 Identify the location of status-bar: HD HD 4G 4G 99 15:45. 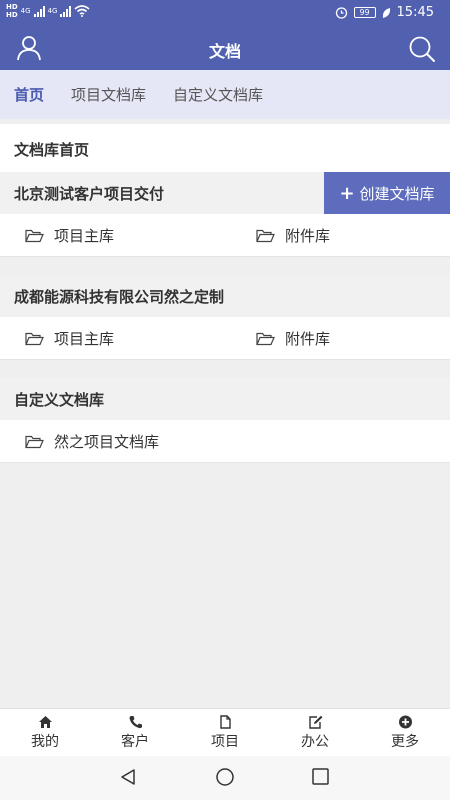
(225, 13).